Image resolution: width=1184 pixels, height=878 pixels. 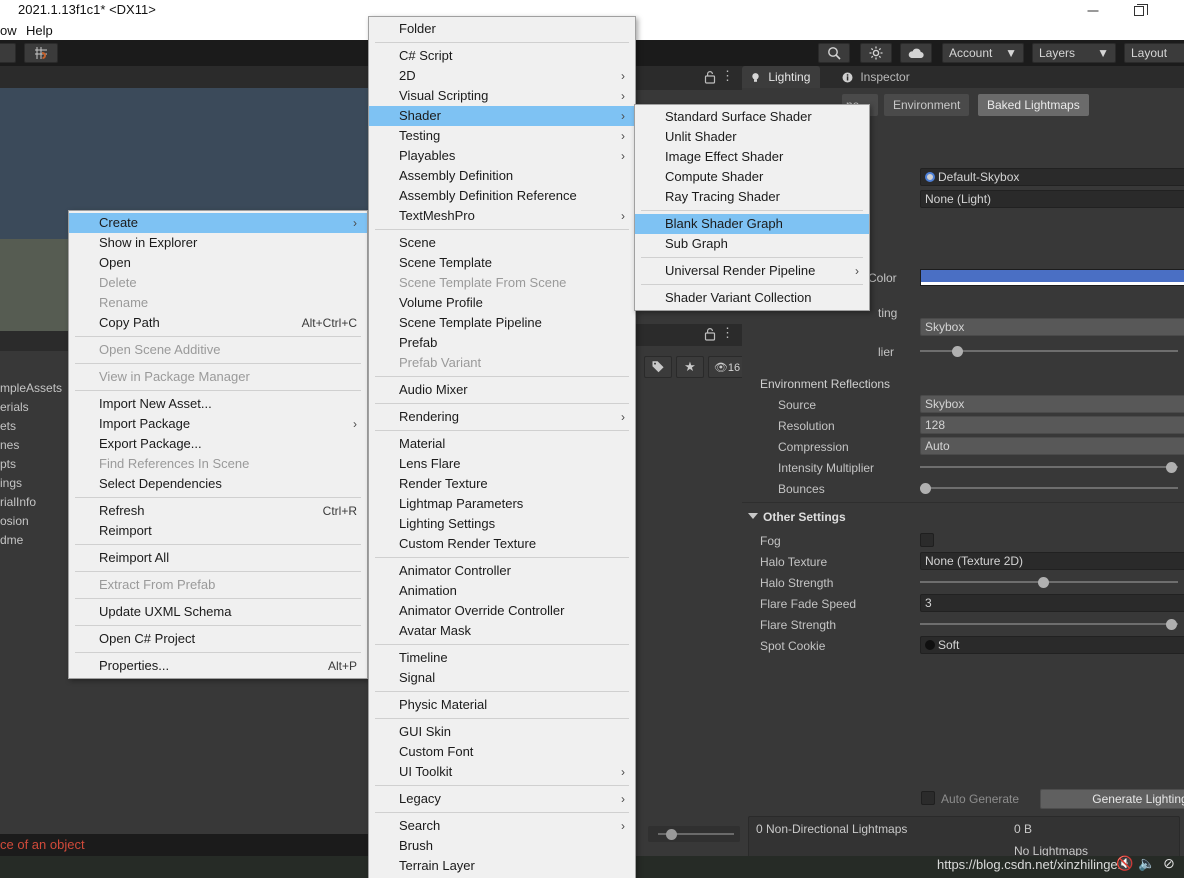 I want to click on ambient-source-field: Skybox, so click(x=1052, y=327).